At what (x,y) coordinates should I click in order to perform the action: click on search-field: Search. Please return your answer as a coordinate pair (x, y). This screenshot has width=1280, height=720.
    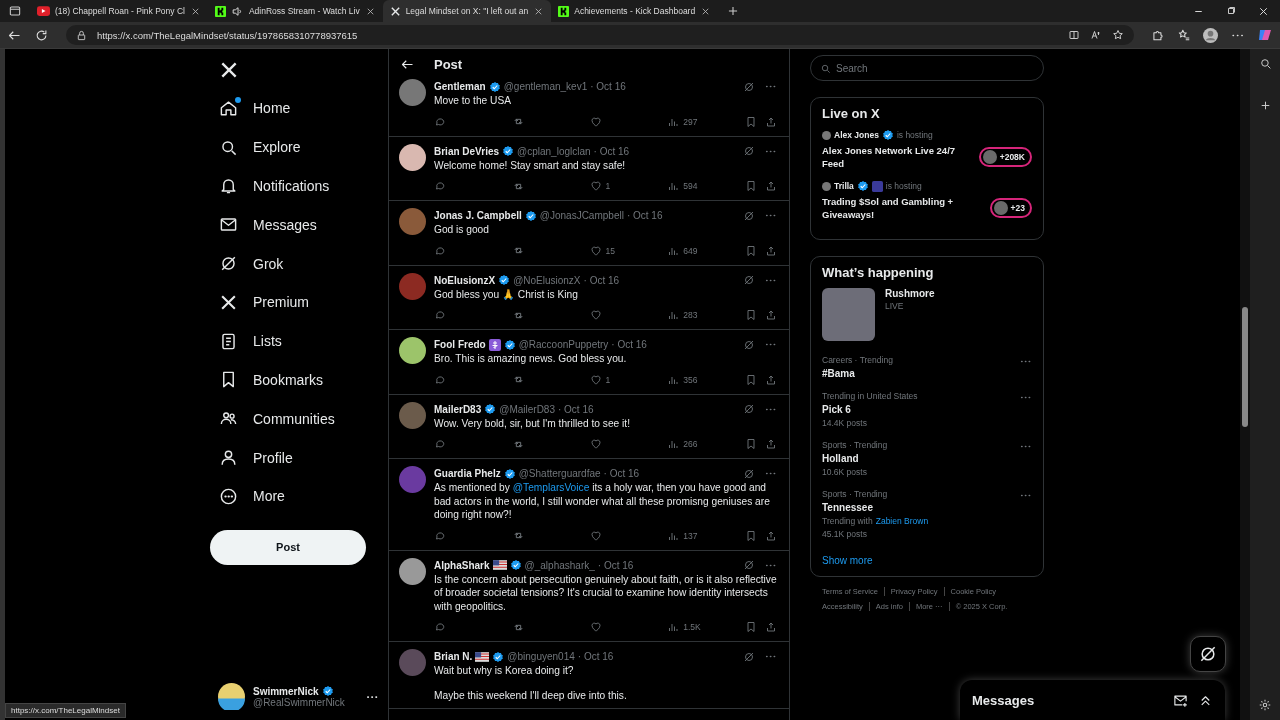
    Looking at the image, I should click on (927, 68).